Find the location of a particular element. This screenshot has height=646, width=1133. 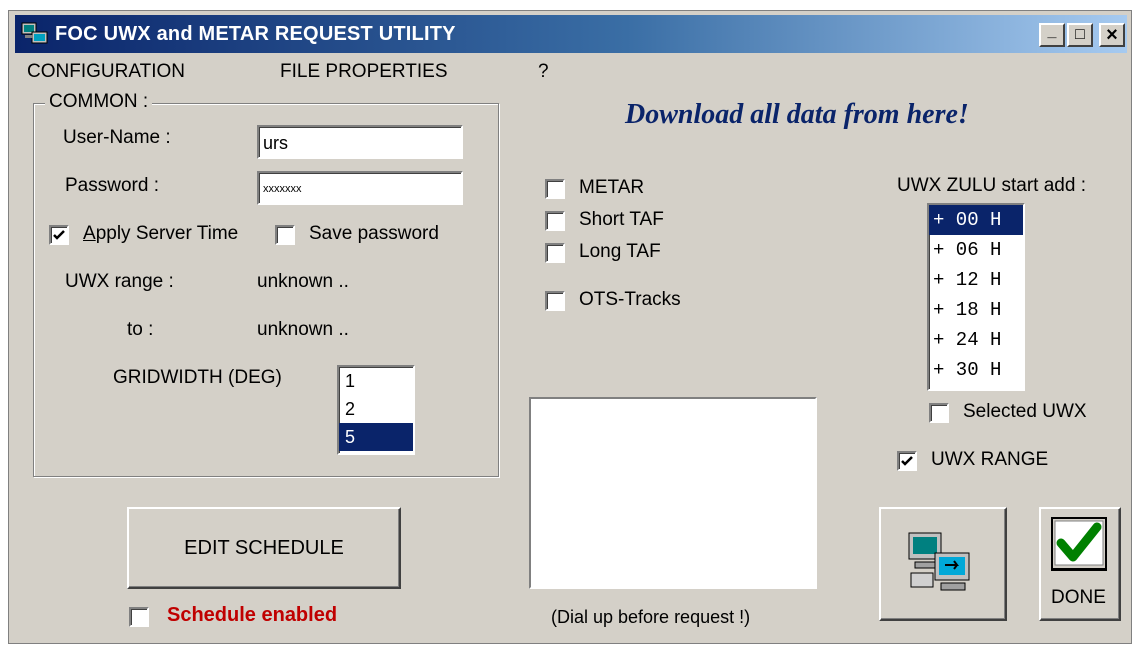

close-icon: × is located at coordinates (1112, 34).